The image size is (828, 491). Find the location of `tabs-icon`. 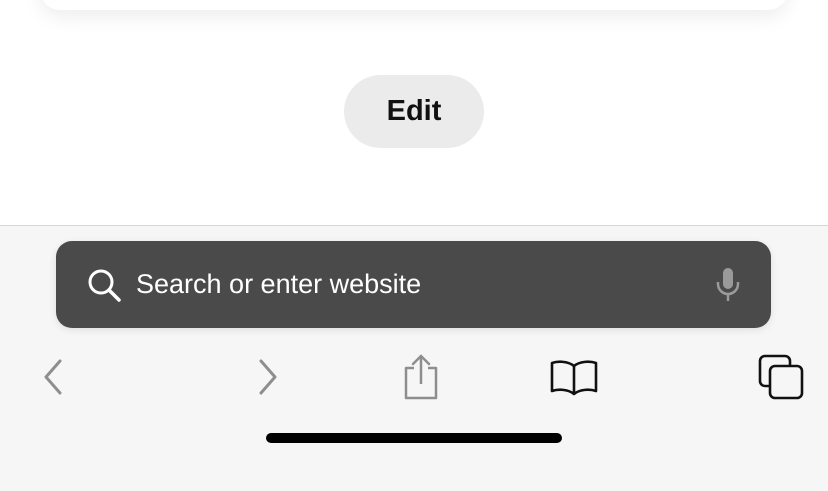

tabs-icon is located at coordinates (781, 377).